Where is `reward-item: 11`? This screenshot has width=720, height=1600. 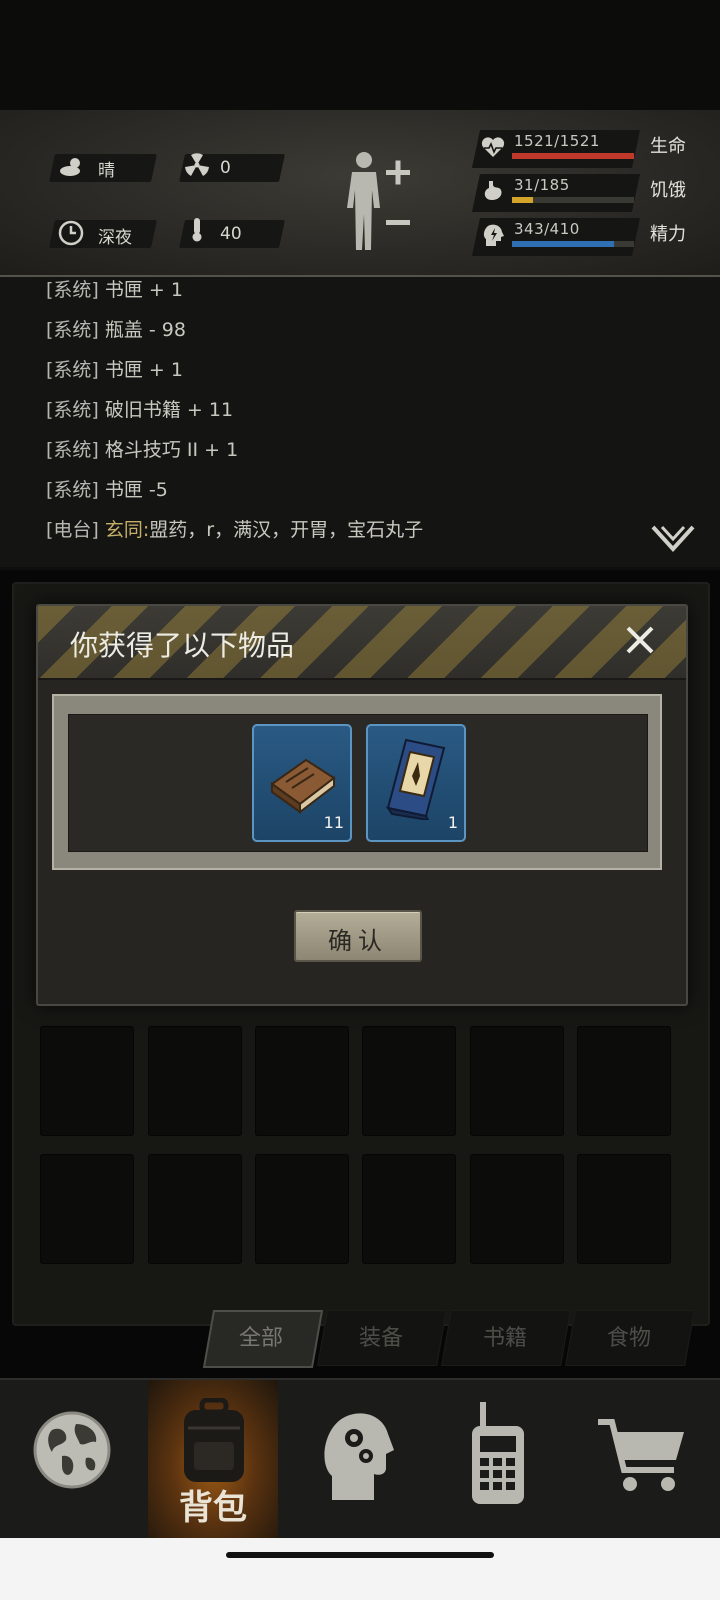
reward-item: 11 is located at coordinates (302, 783).